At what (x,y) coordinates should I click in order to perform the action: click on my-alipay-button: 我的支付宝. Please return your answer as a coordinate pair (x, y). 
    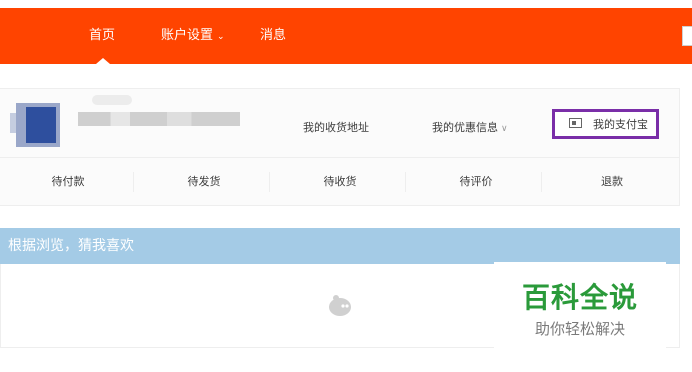
    Looking at the image, I should click on (605, 124).